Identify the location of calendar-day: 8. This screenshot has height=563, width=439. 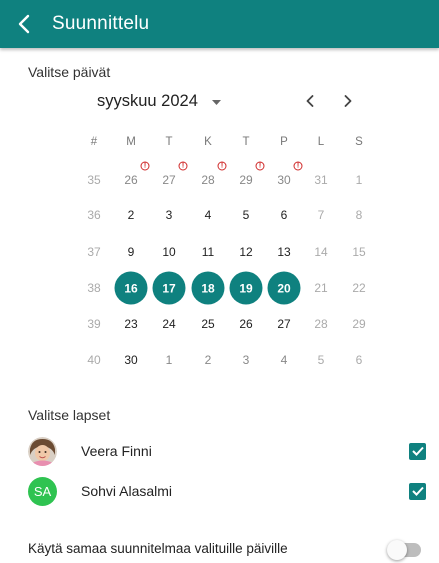
(359, 215).